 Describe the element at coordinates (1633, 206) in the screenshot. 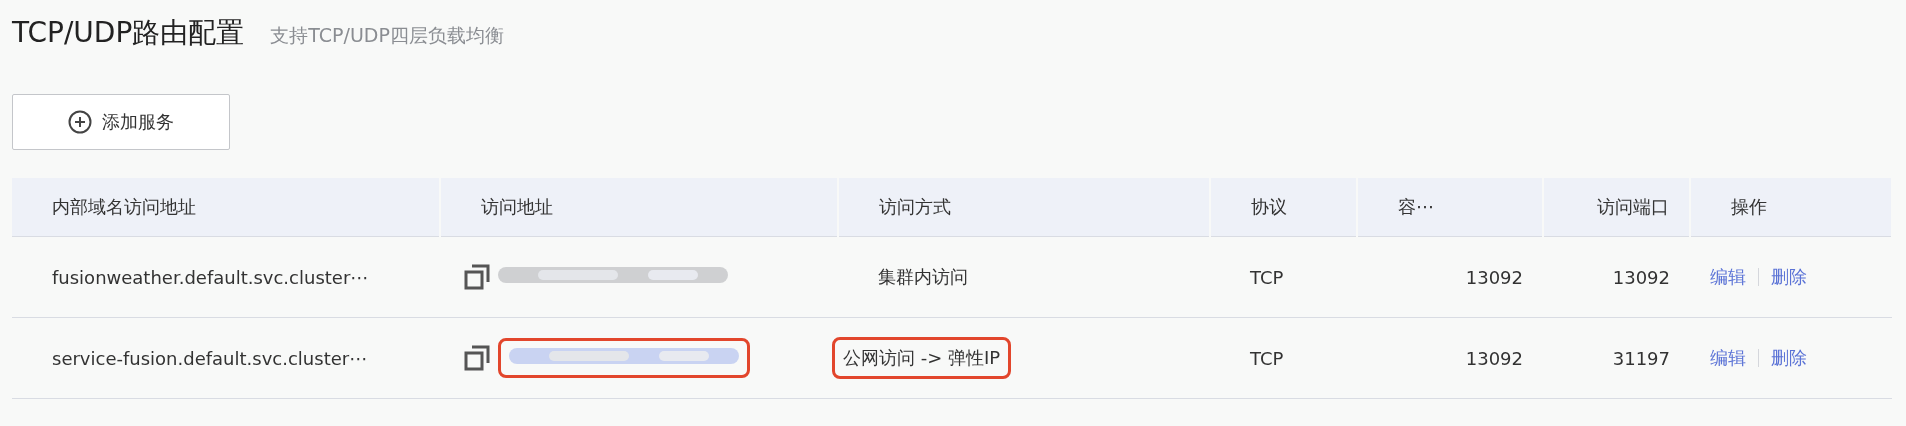

I see `column-header: 访问端口` at that location.